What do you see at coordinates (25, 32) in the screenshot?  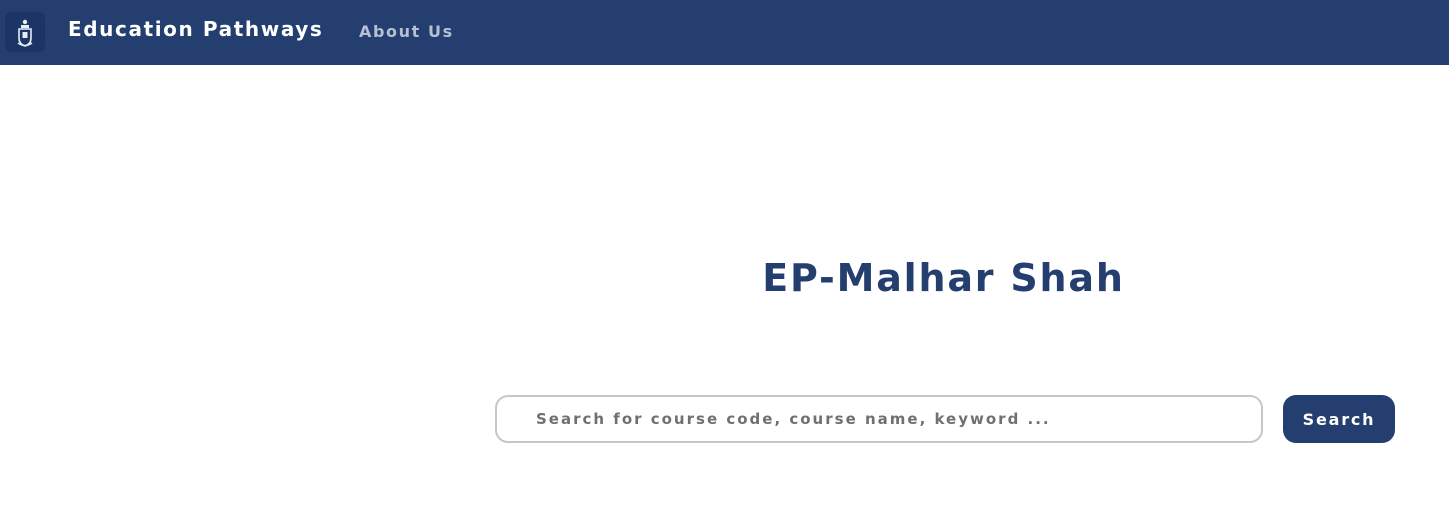 I see `university-crest-icon` at bounding box center [25, 32].